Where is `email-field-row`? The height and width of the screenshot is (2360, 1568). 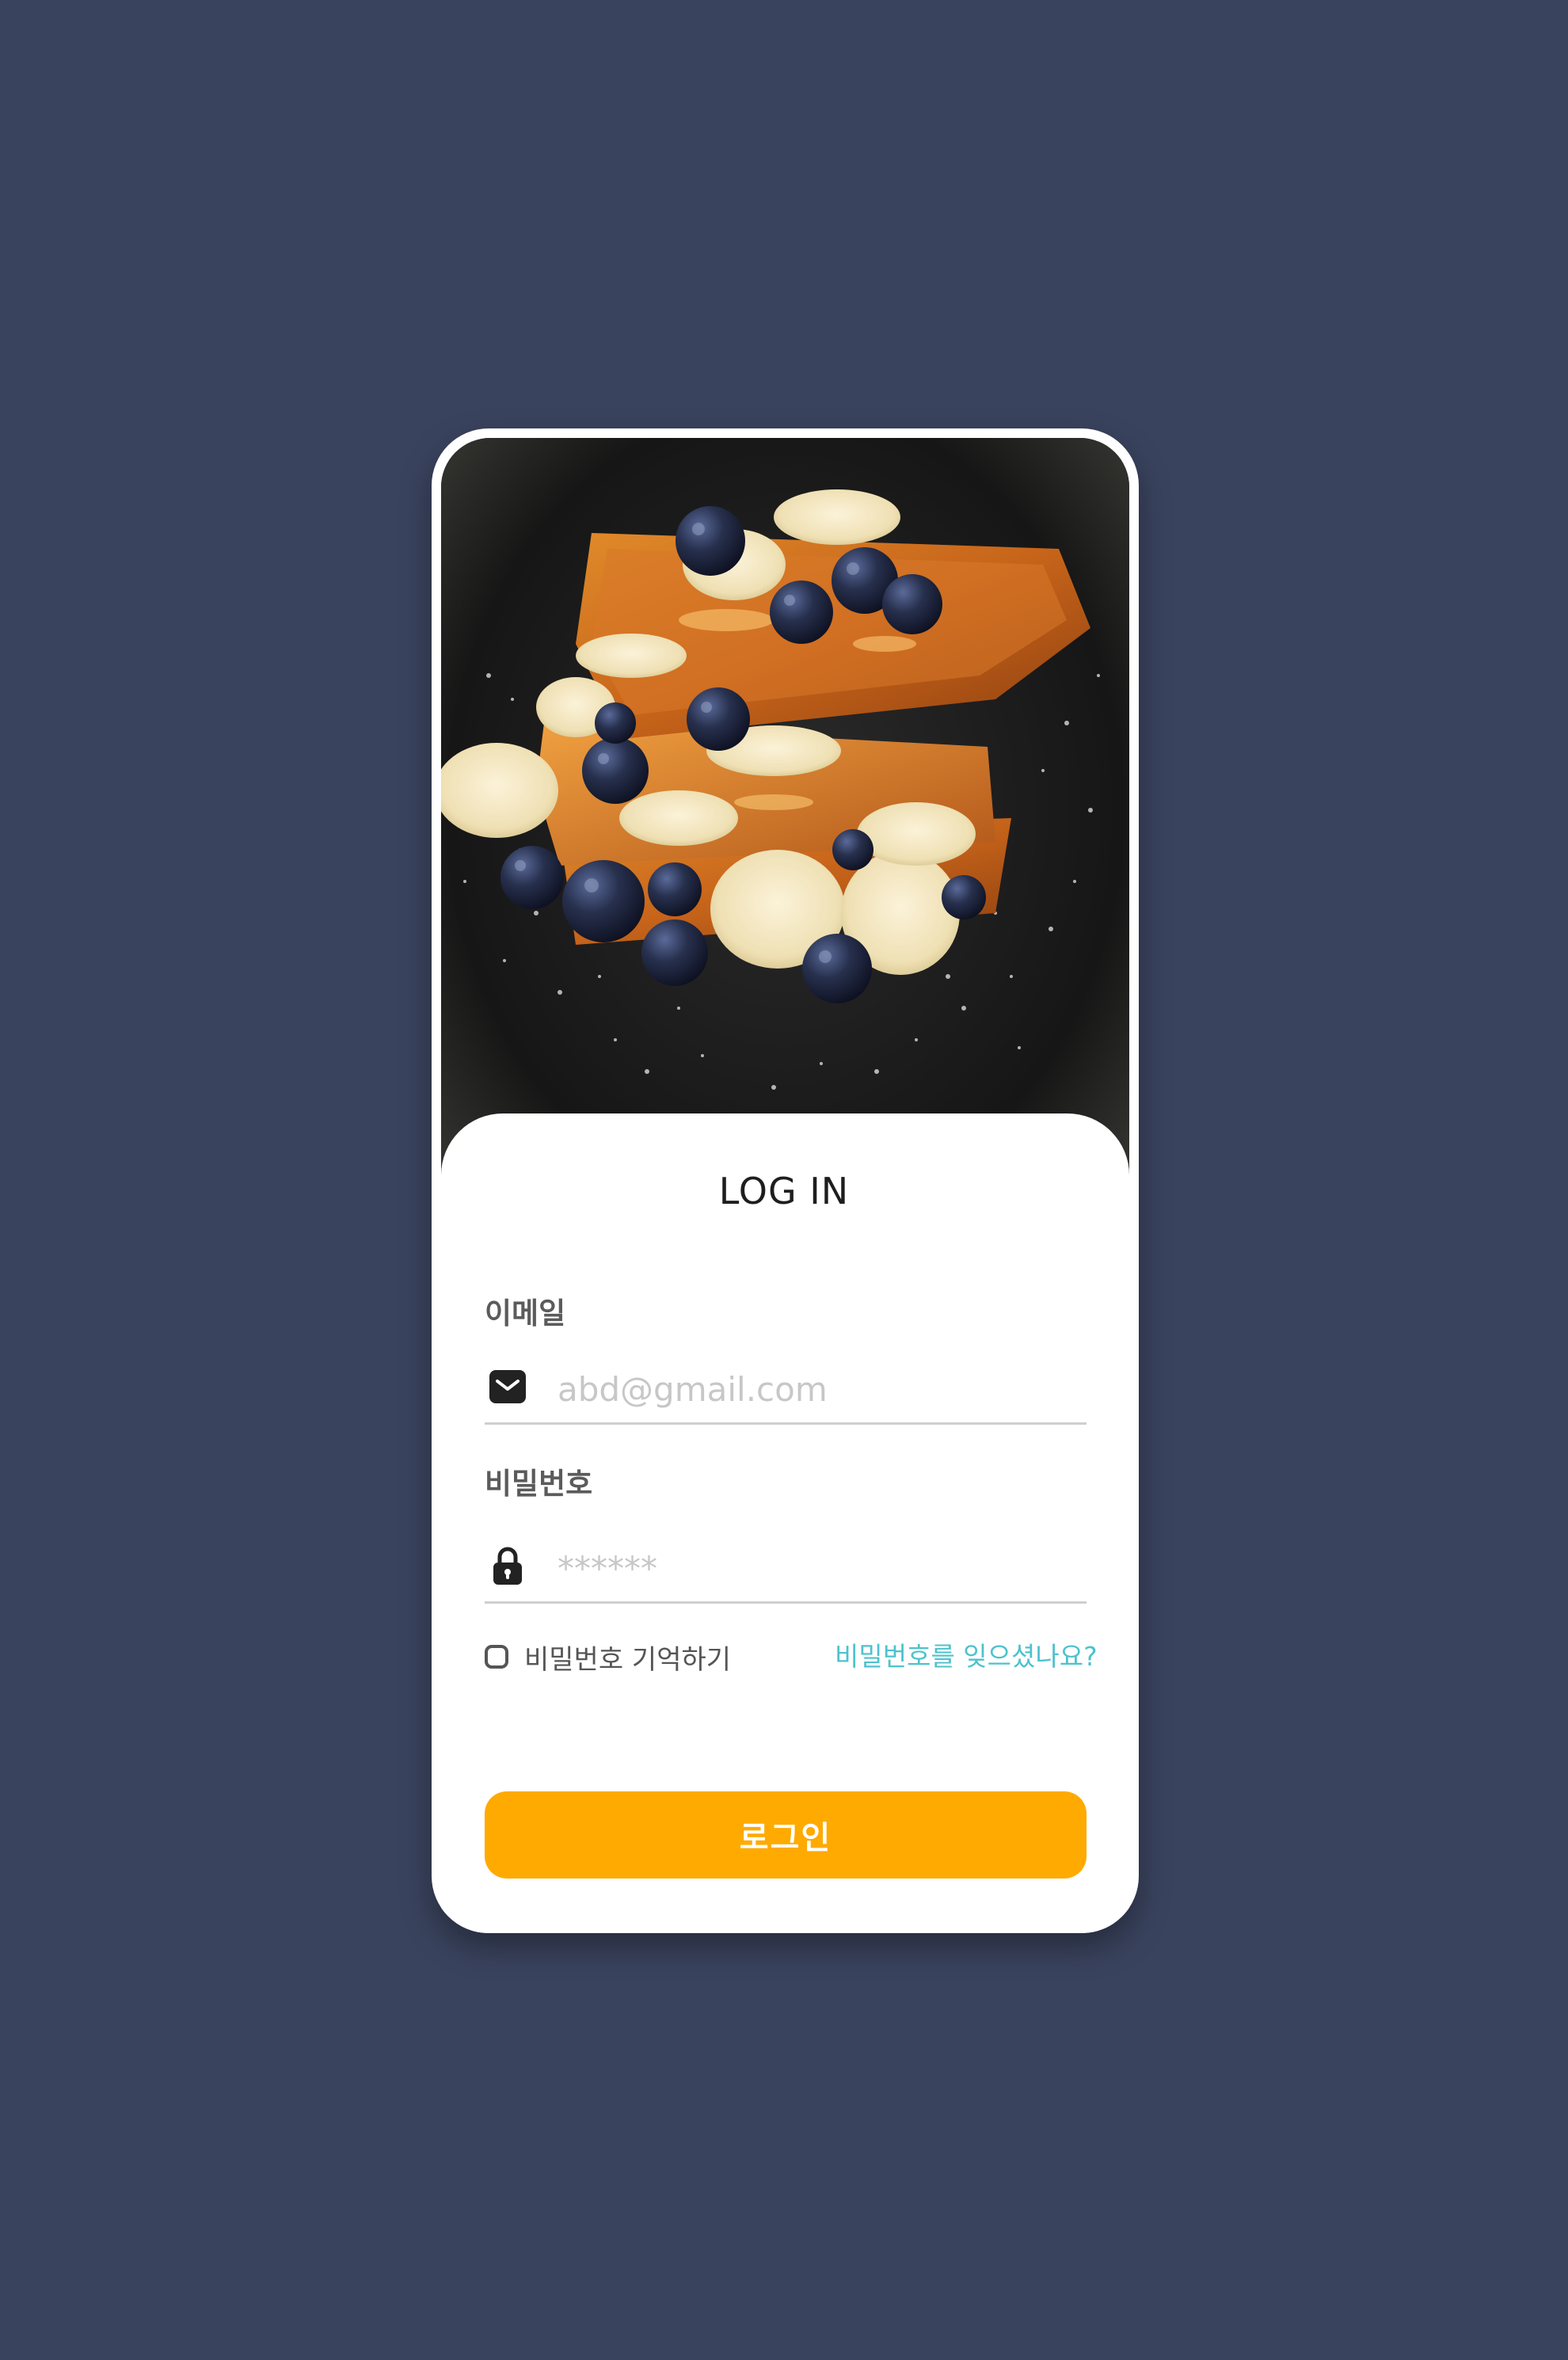 email-field-row is located at coordinates (786, 1393).